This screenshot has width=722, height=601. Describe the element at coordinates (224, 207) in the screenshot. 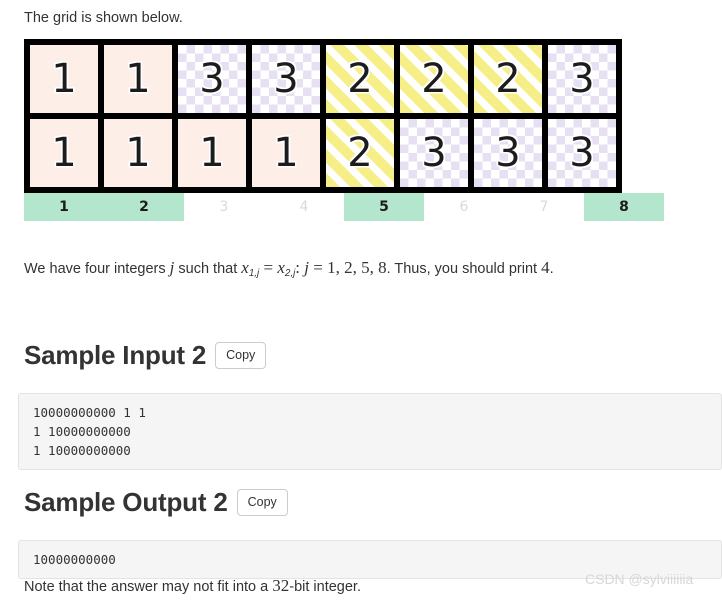

I see `grid-column-label: 3` at that location.